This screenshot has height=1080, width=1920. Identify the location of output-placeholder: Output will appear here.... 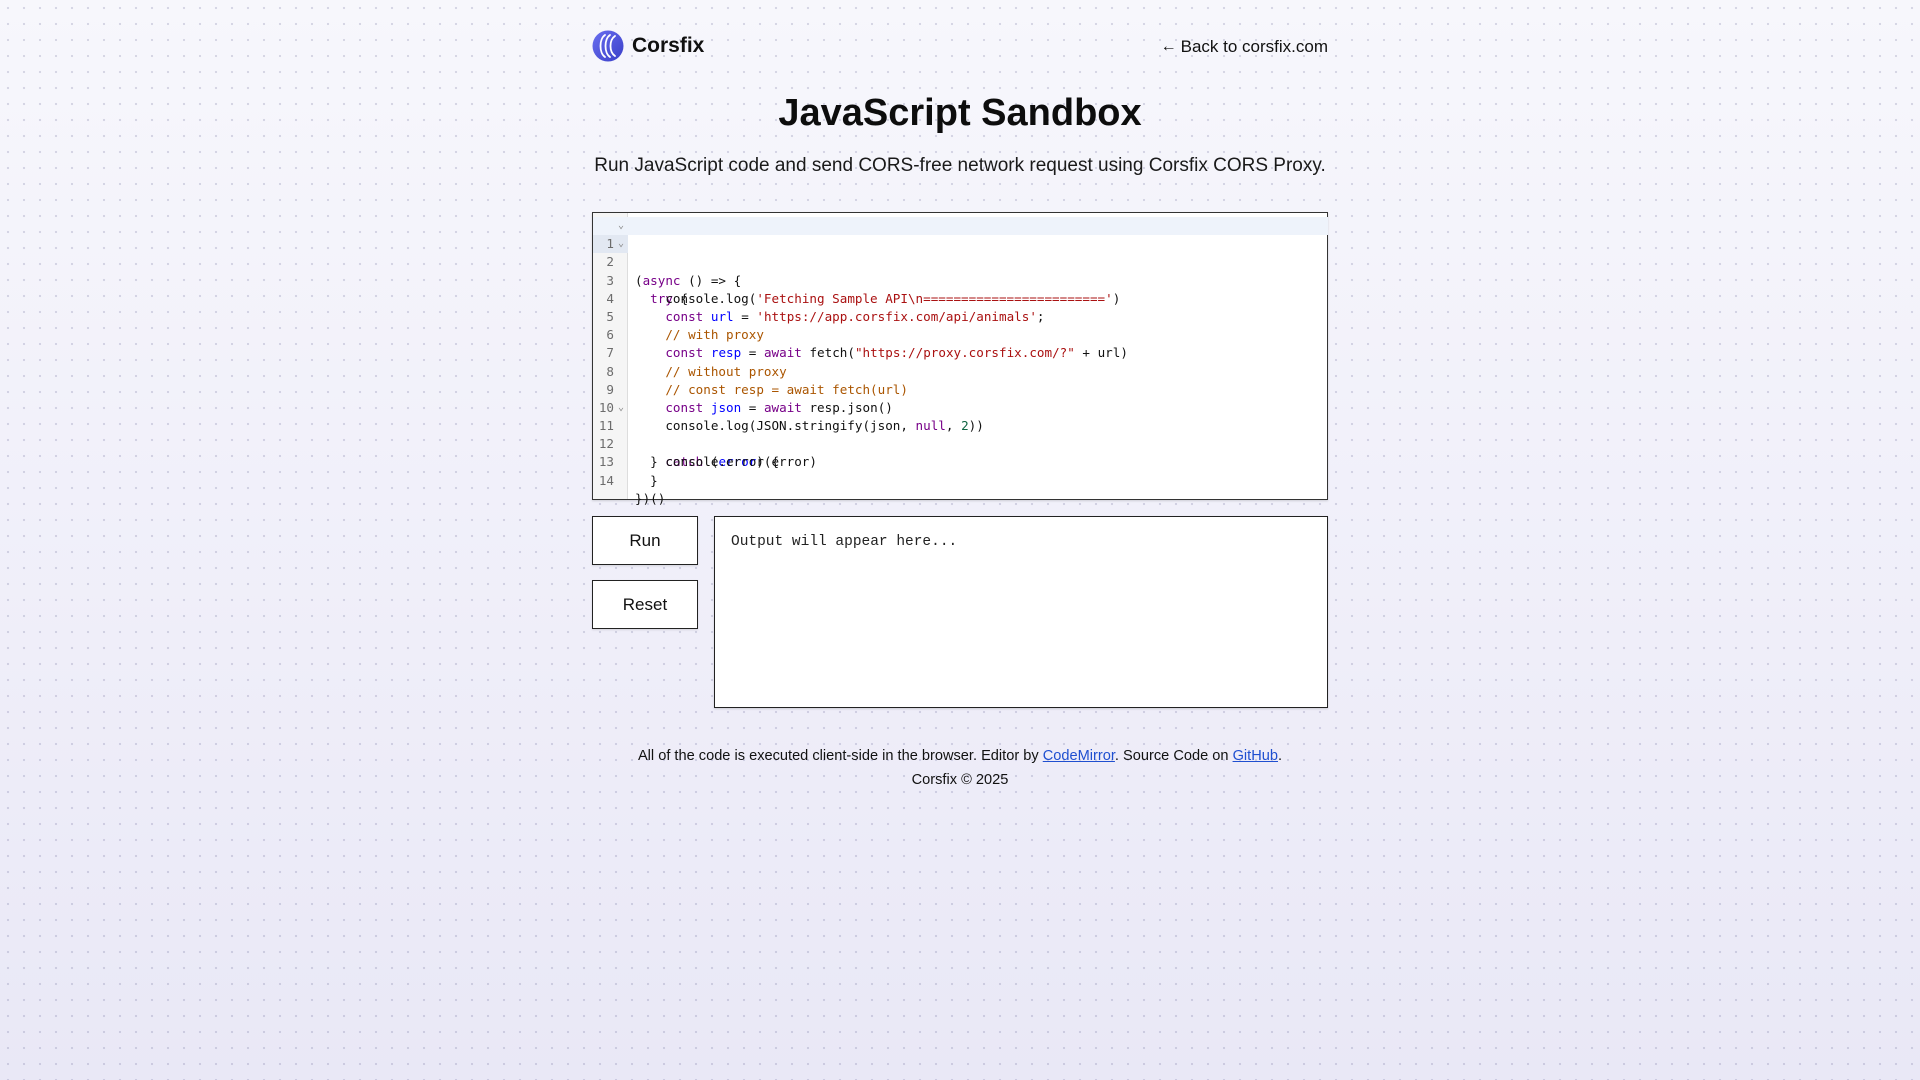
(844, 542).